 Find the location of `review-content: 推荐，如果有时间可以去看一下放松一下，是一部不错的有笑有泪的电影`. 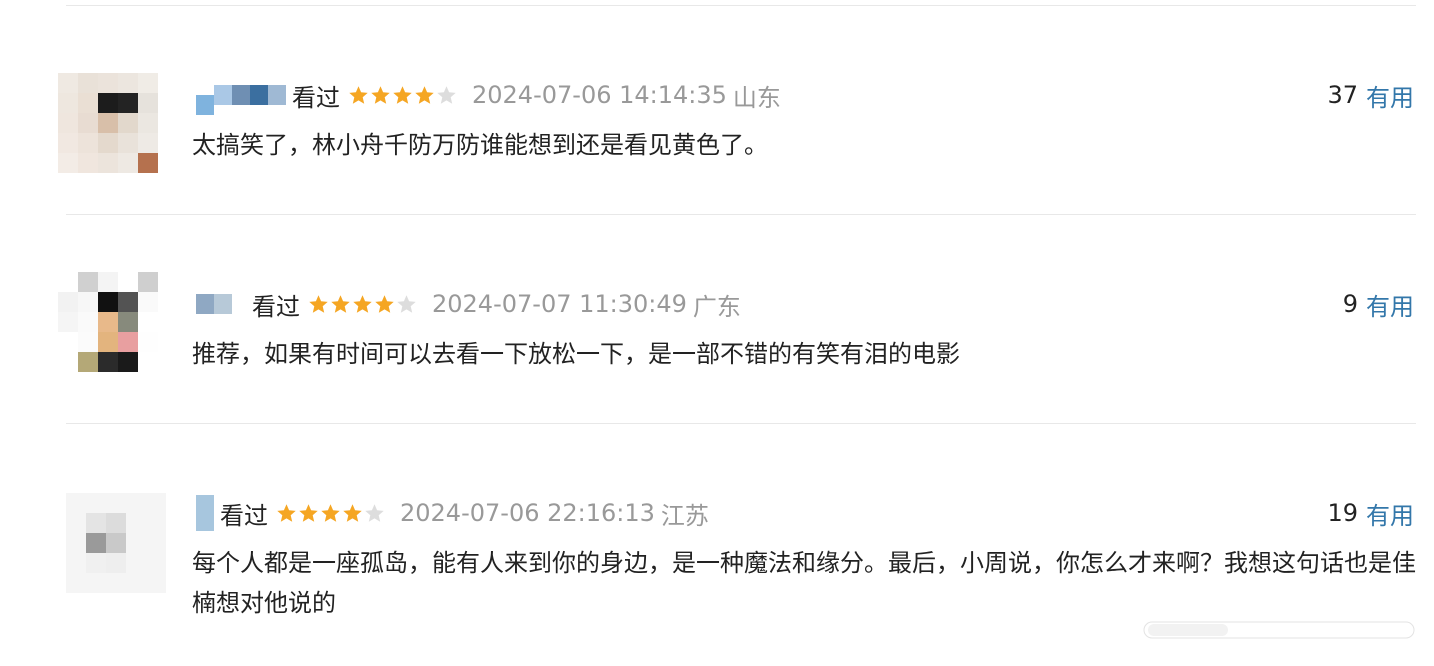

review-content: 推荐，如果有时间可以去看一下放松一下，是一部不错的有笑有泪的电影 is located at coordinates (576, 354).